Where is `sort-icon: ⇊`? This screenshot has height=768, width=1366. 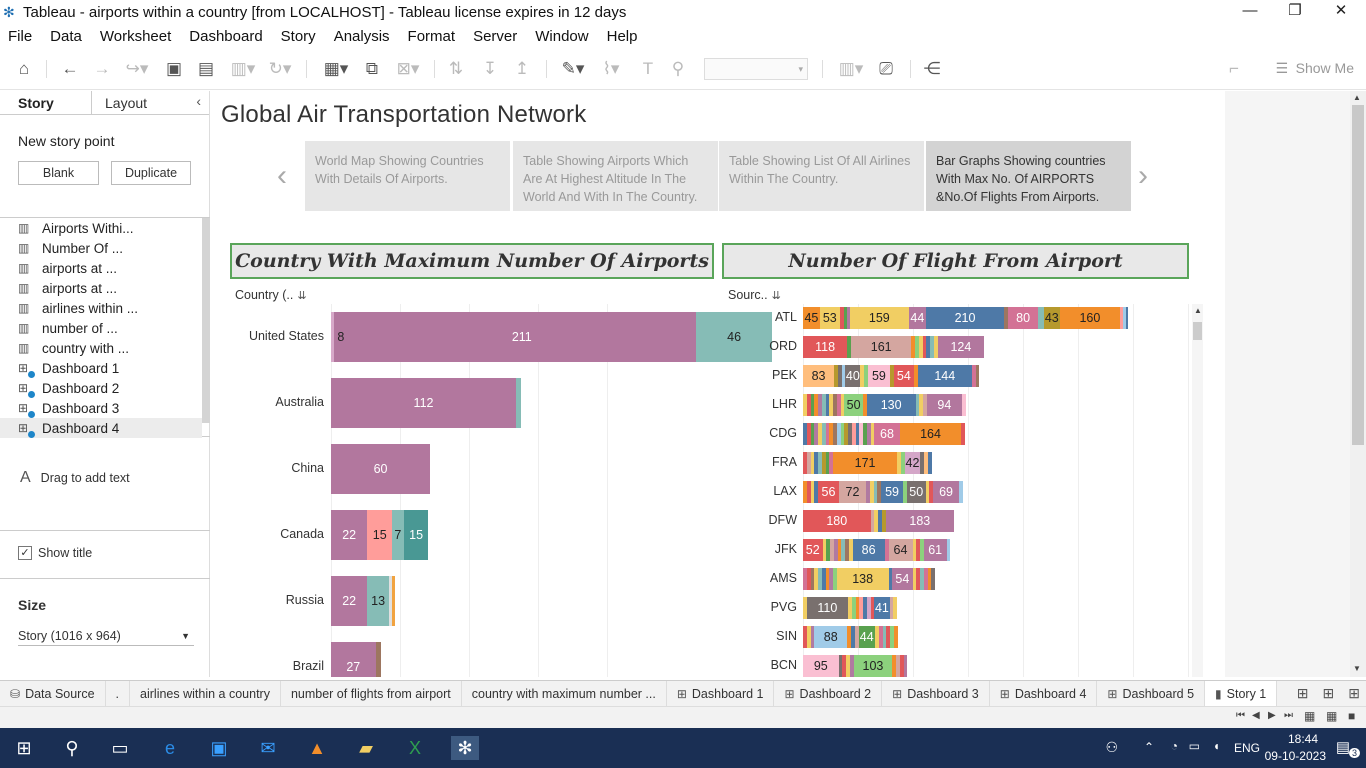 sort-icon: ⇊ is located at coordinates (301, 296).